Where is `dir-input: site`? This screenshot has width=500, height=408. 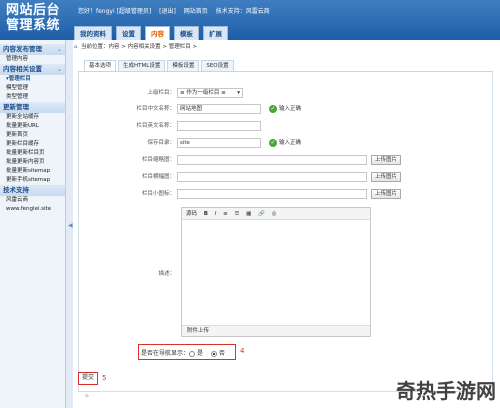 dir-input: site is located at coordinates (219, 143).